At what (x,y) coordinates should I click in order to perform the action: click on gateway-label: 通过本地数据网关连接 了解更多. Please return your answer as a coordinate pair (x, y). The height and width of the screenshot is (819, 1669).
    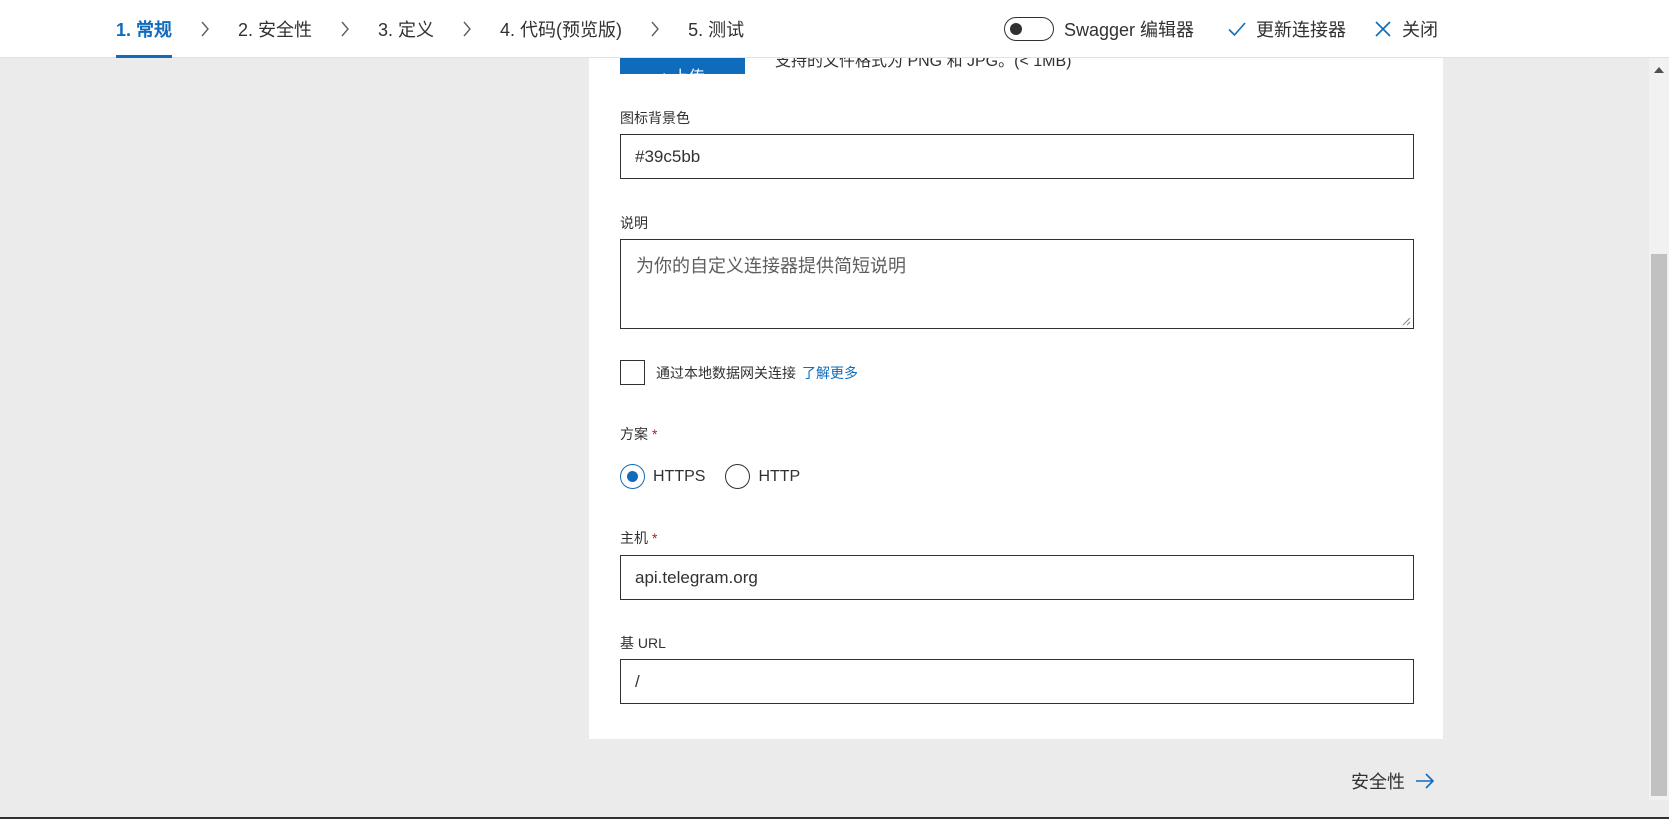
    Looking at the image, I should click on (757, 372).